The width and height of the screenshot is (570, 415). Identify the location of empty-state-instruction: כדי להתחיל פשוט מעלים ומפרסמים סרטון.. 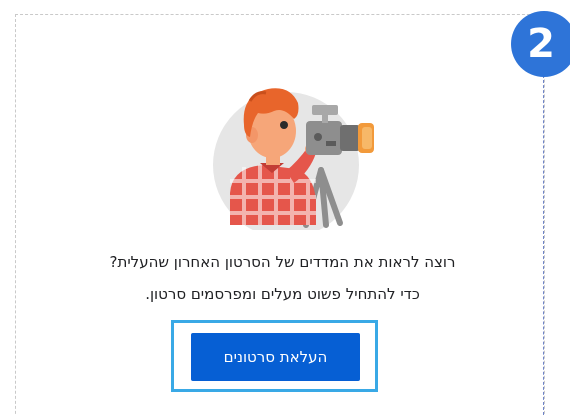
(282, 294).